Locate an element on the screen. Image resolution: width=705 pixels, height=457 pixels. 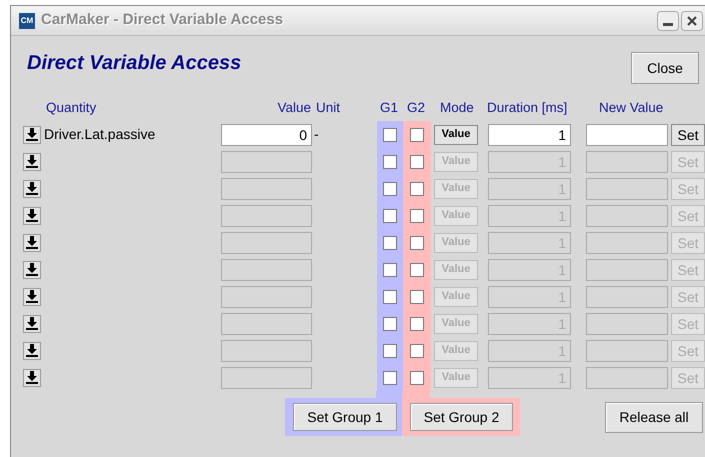
window-title: CarMaker - Direct Variable Access is located at coordinates (162, 20).